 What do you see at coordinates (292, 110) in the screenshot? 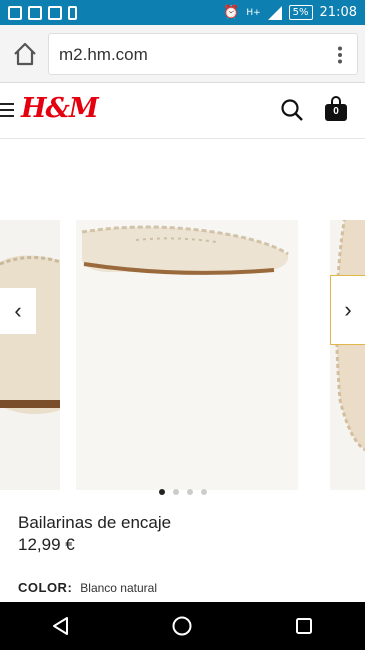
I see `search-icon` at bounding box center [292, 110].